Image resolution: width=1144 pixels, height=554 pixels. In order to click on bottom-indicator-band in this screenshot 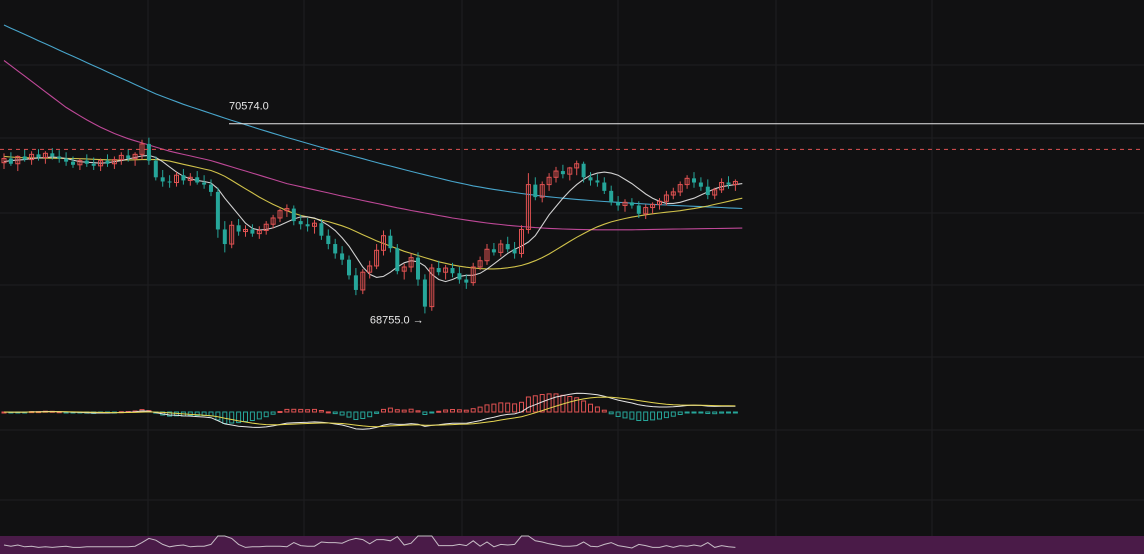, I will do `click(572, 545)`.